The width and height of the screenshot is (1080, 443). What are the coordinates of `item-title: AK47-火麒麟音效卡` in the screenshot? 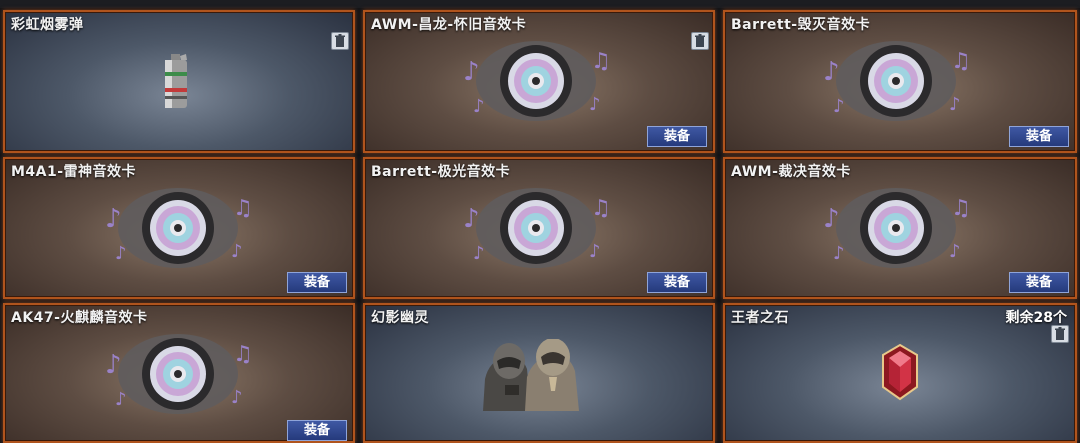 It's located at (79, 318).